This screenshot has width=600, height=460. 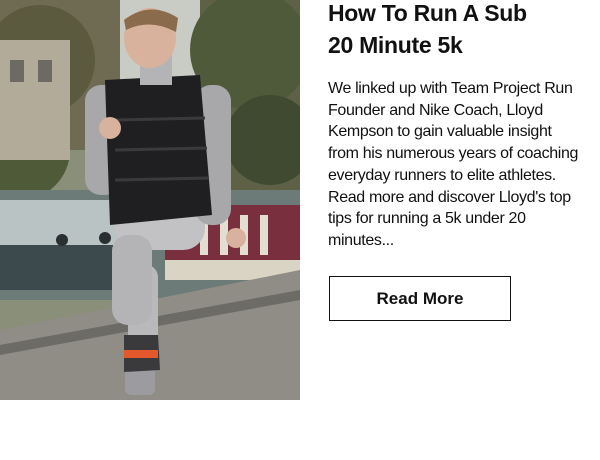 I want to click on title-line-2: 20 Minute 5k, so click(x=395, y=45).